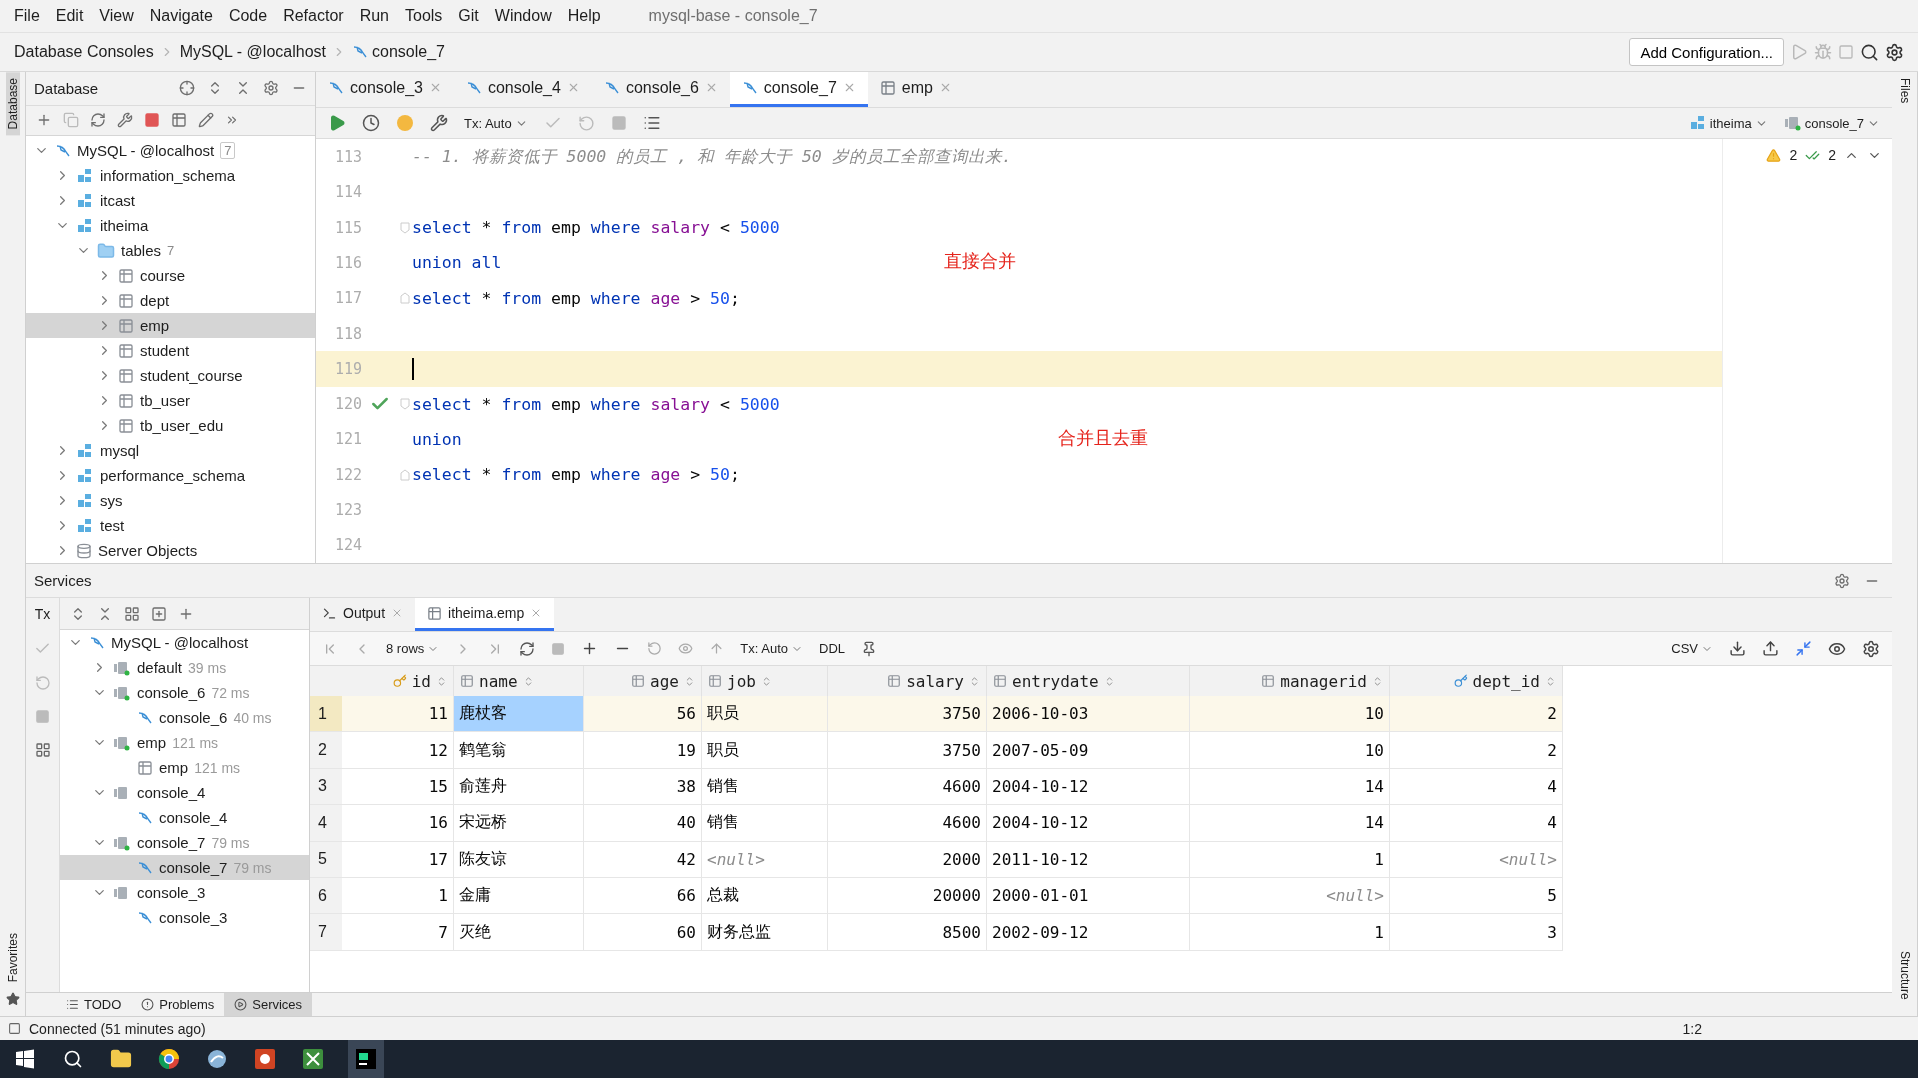 The height and width of the screenshot is (1078, 1918). I want to click on upload-icon, so click(1770, 648).